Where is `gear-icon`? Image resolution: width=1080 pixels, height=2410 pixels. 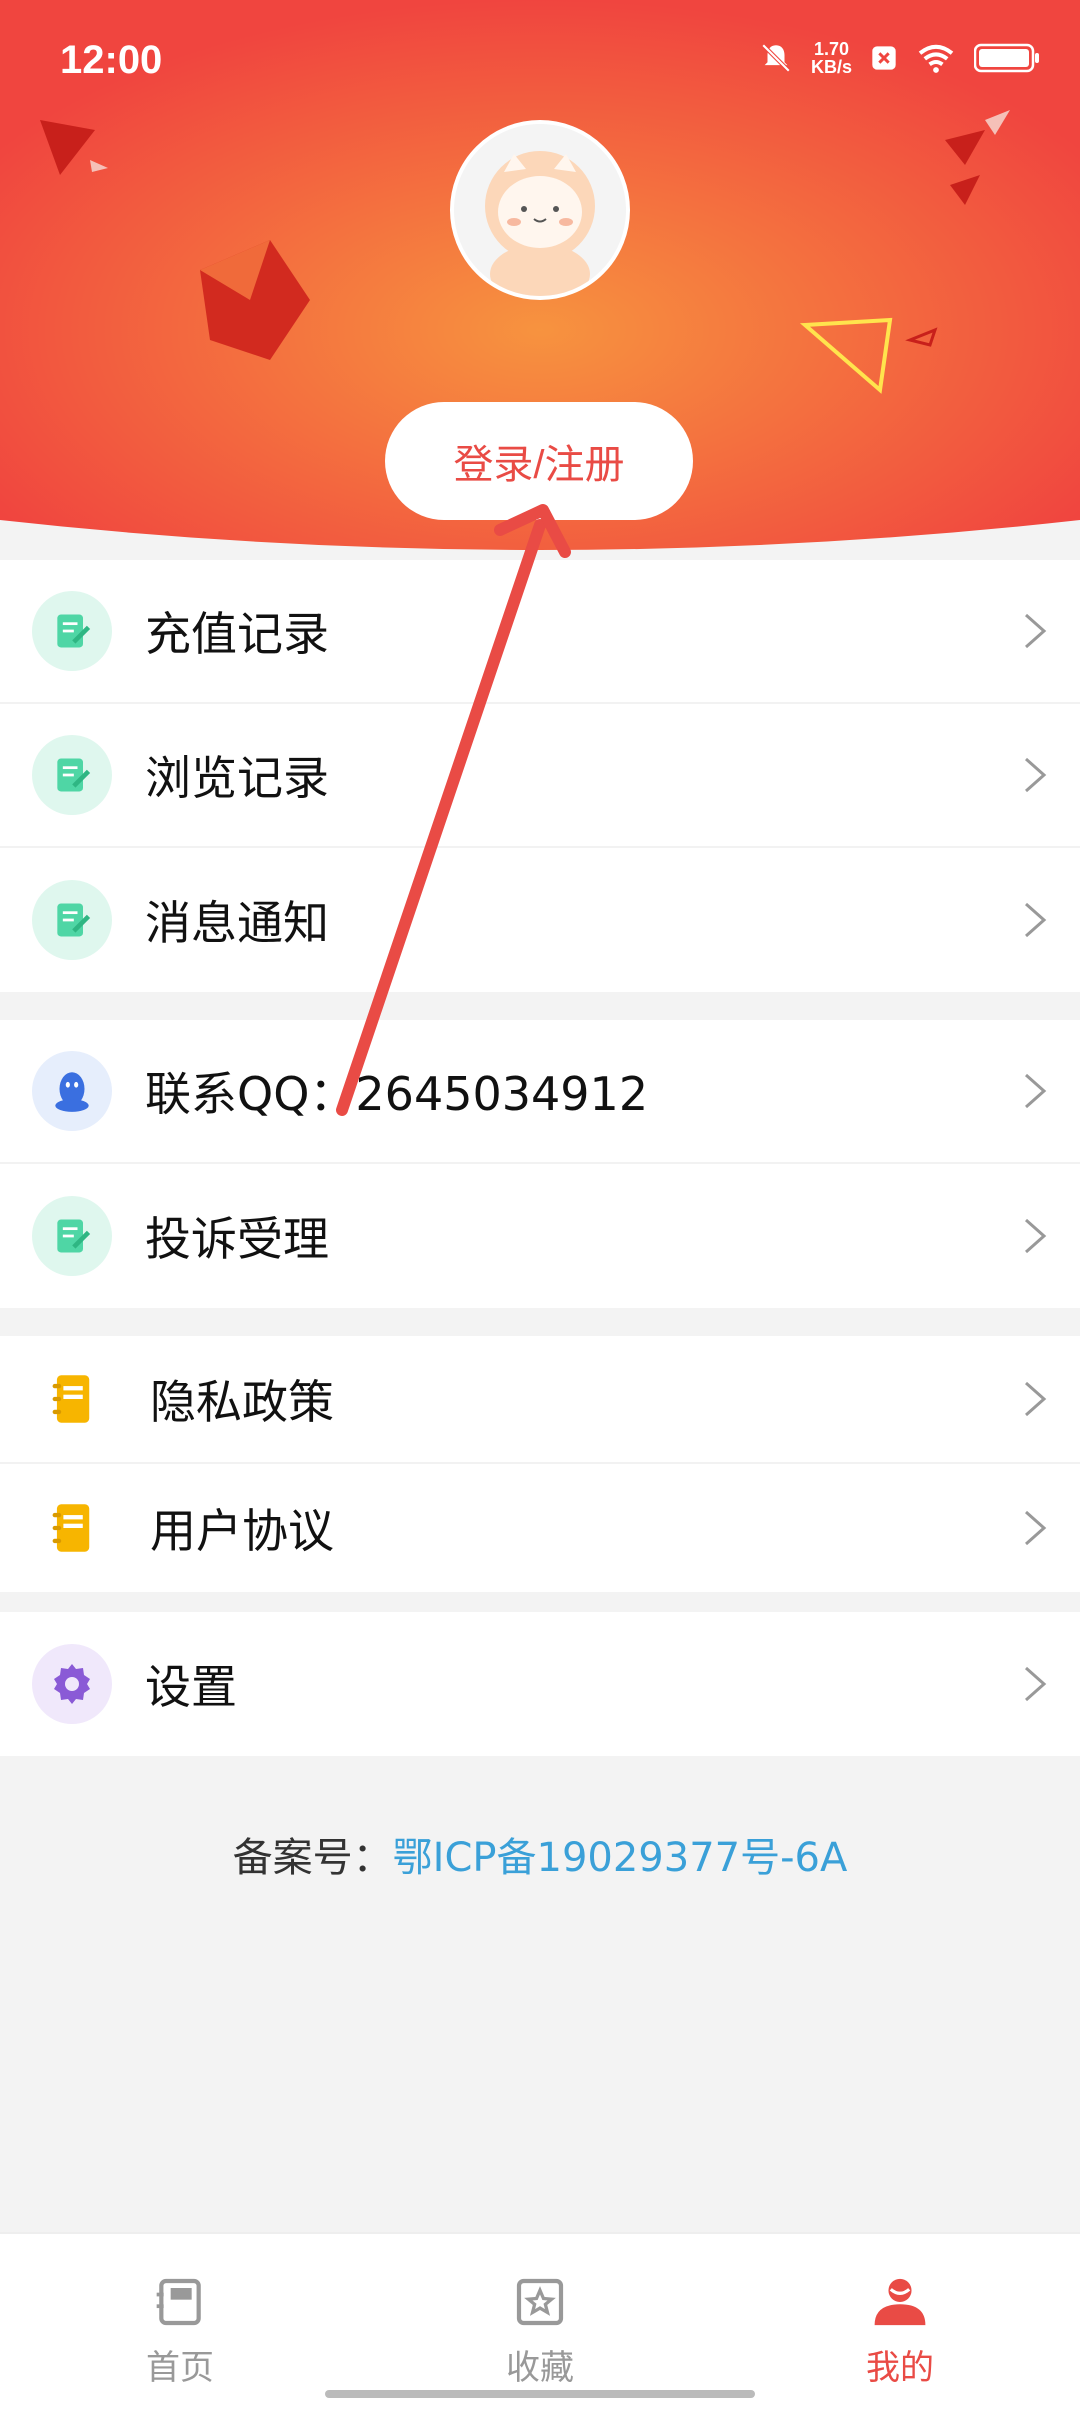 gear-icon is located at coordinates (72, 1684).